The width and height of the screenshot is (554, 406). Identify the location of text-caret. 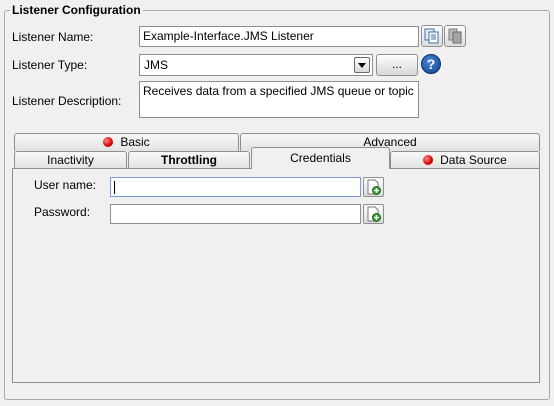
(114, 187).